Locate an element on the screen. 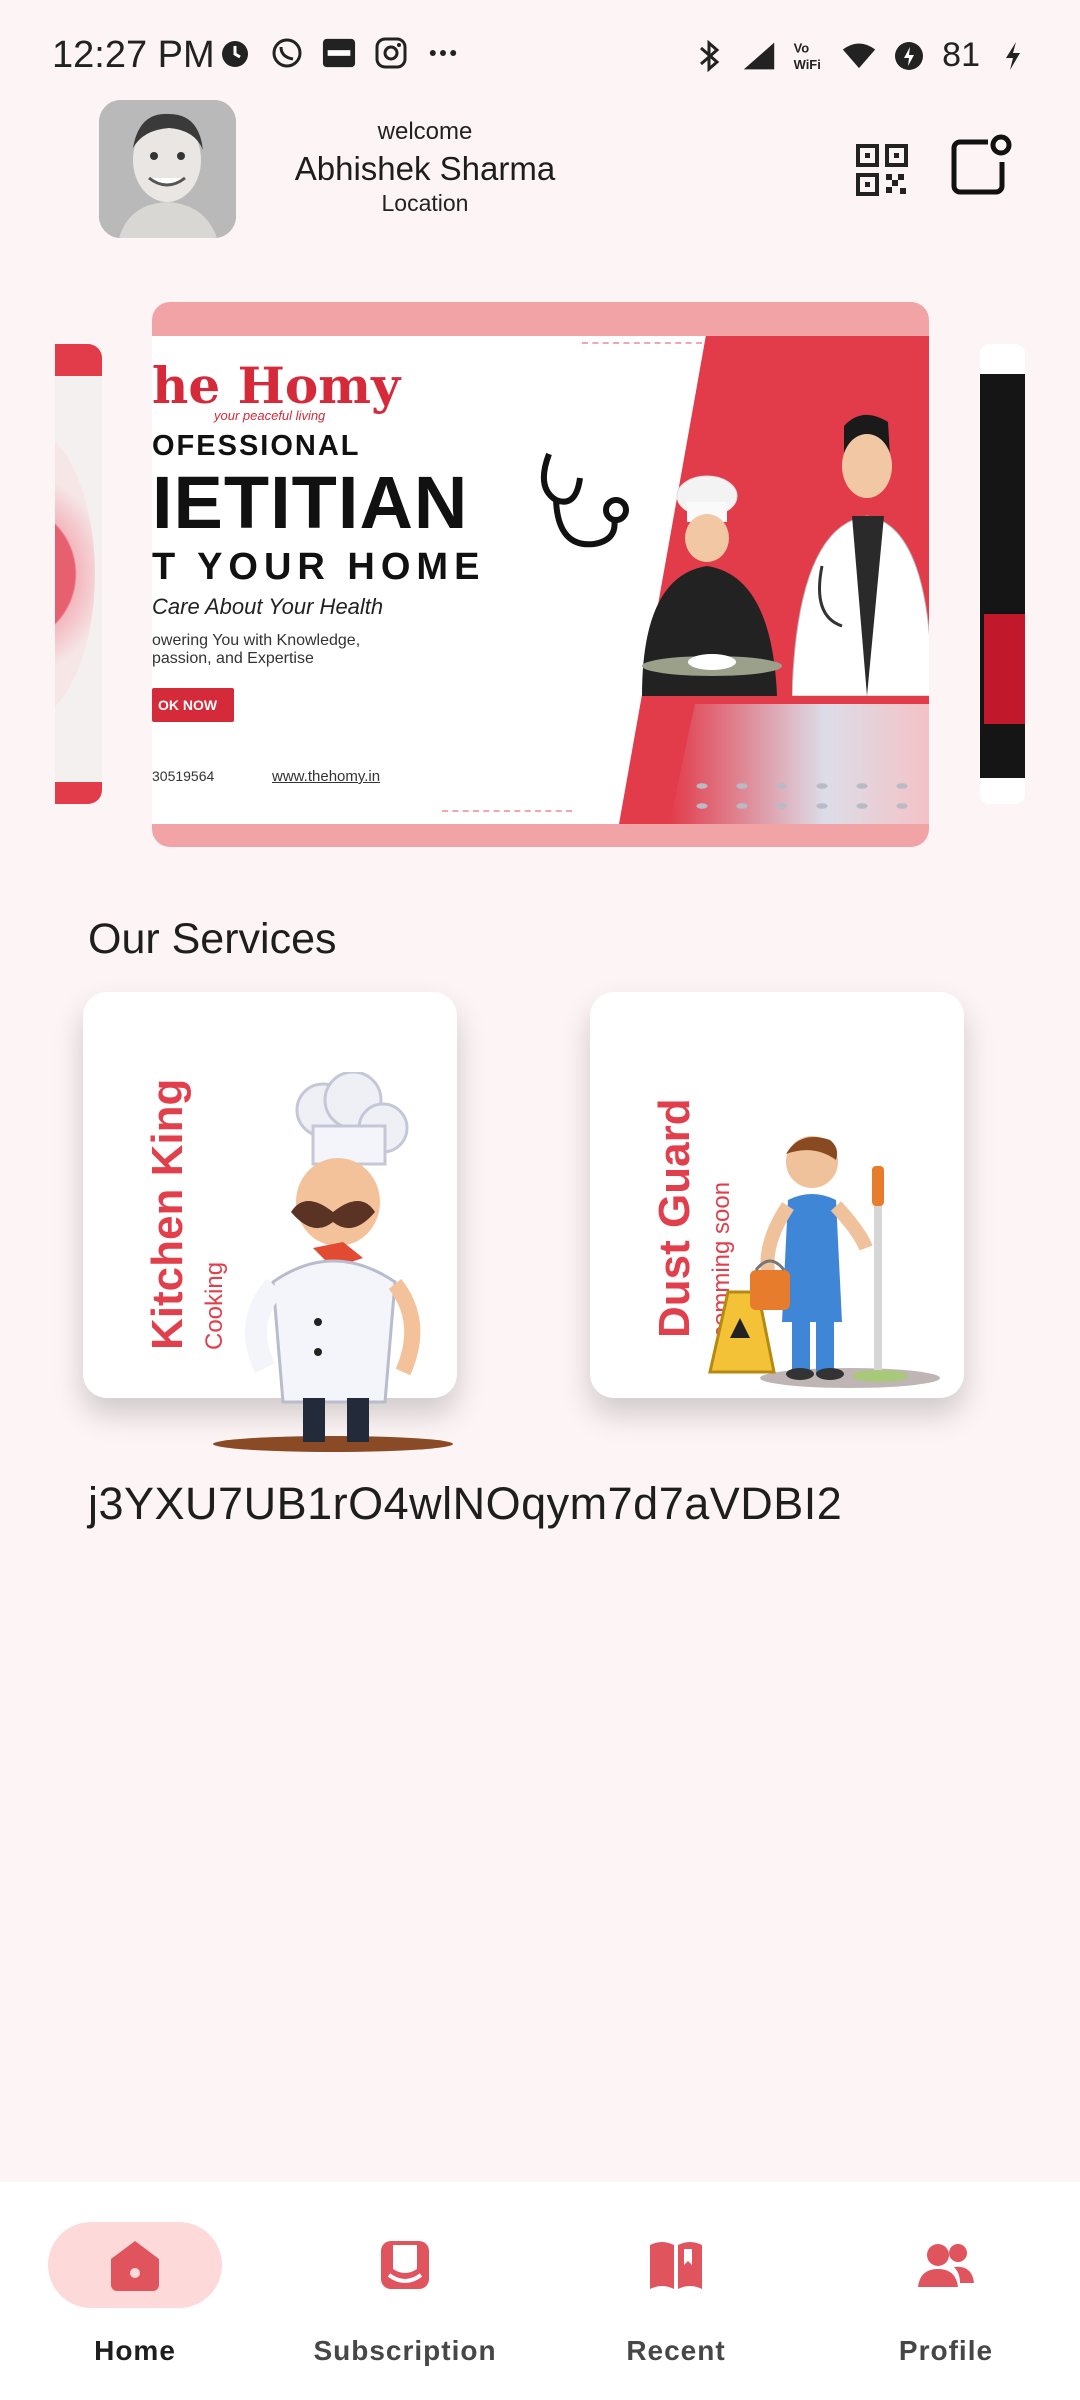 The height and width of the screenshot is (2400, 1080). welcome-label: welcome is located at coordinates (425, 131).